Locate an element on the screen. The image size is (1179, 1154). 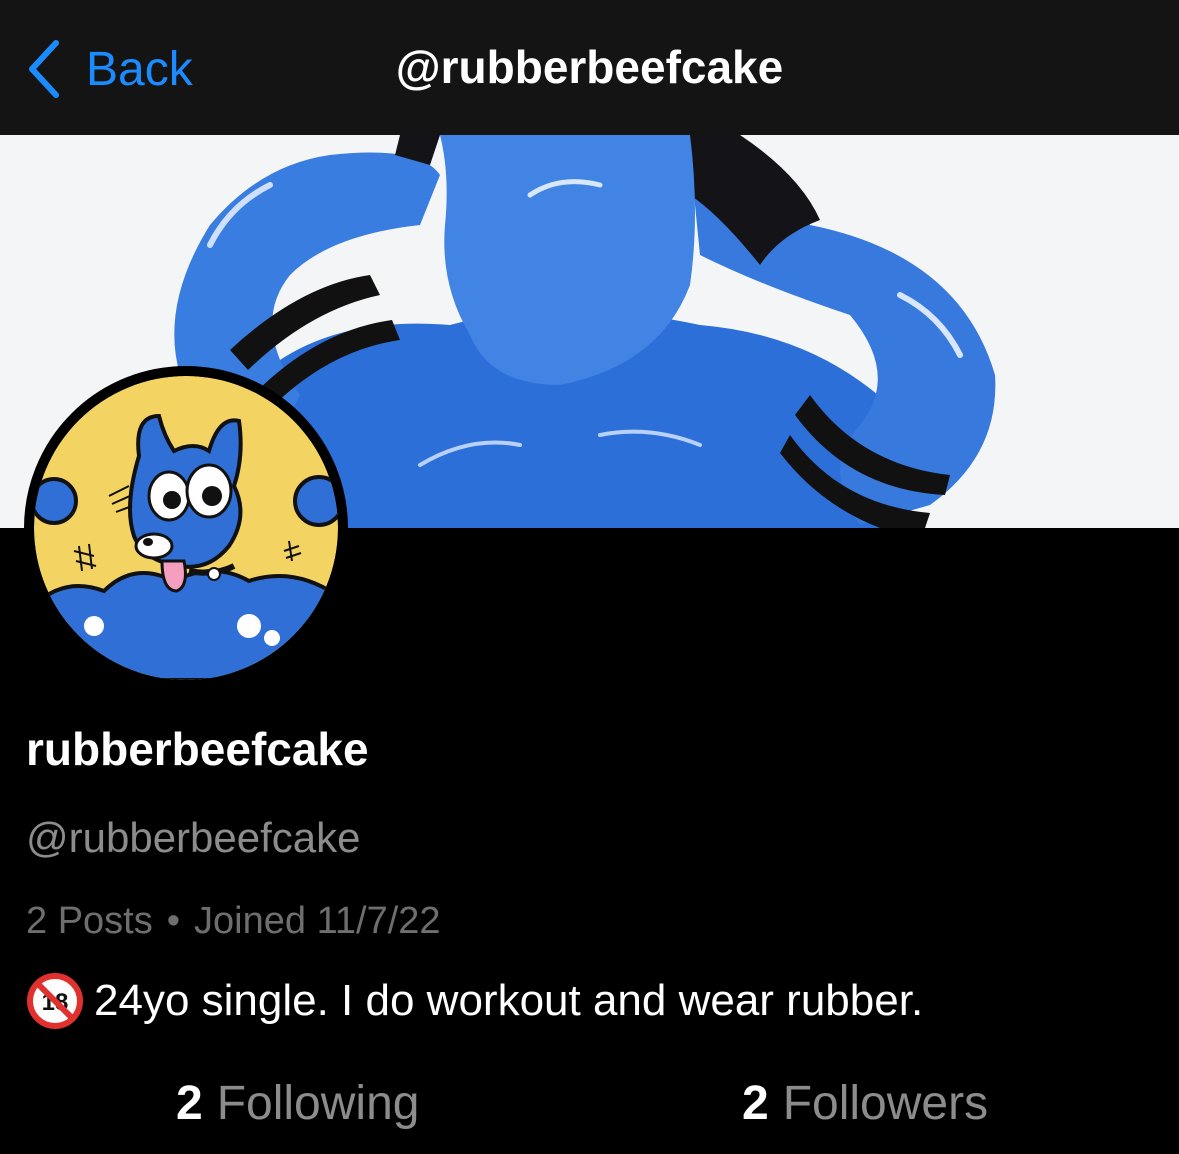
following-count: 2 is located at coordinates (189, 1103).